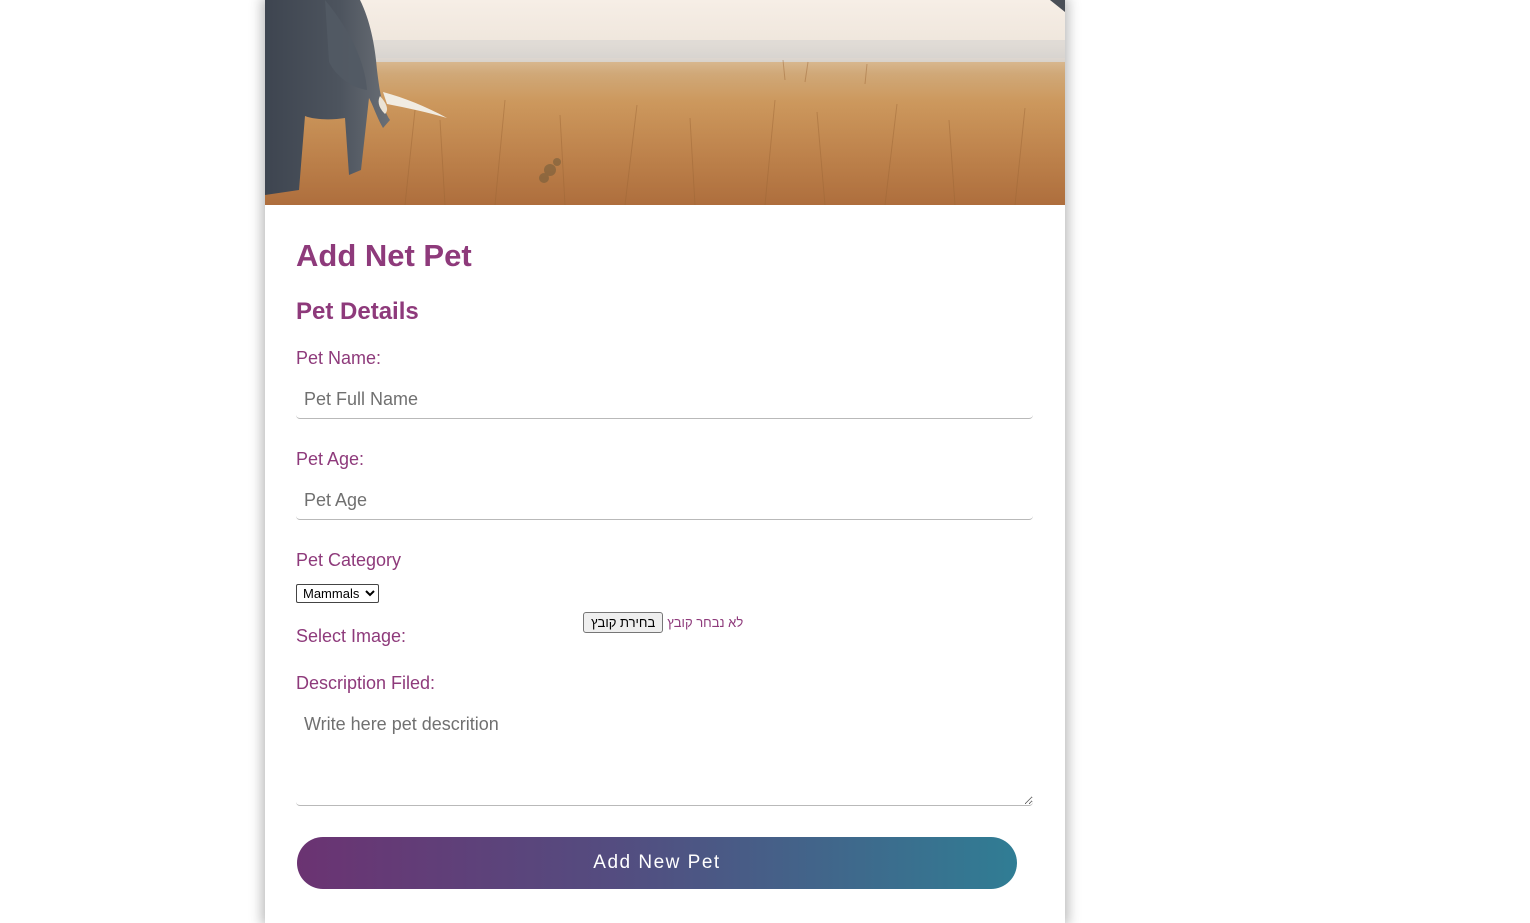 The height and width of the screenshot is (923, 1530). I want to click on image-file-input: בחירת קובץ לא נבחר קובץ, so click(663, 622).